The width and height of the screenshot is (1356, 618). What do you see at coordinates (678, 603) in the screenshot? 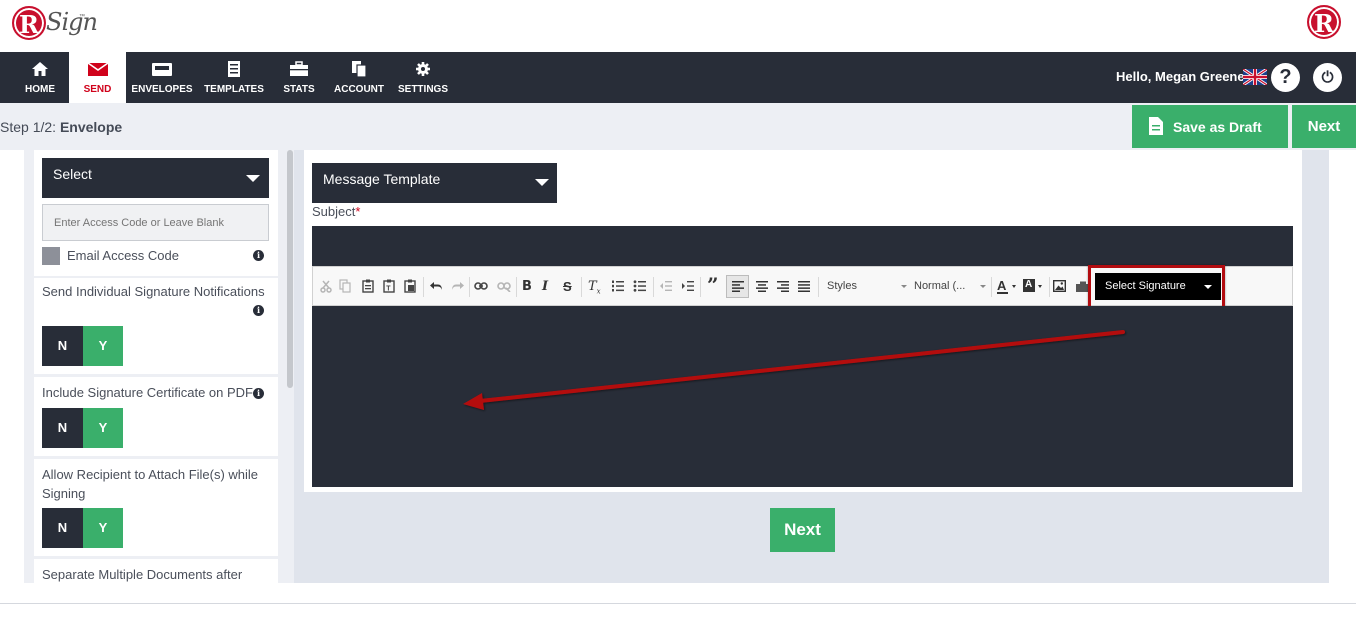
I see `footer-divider` at bounding box center [678, 603].